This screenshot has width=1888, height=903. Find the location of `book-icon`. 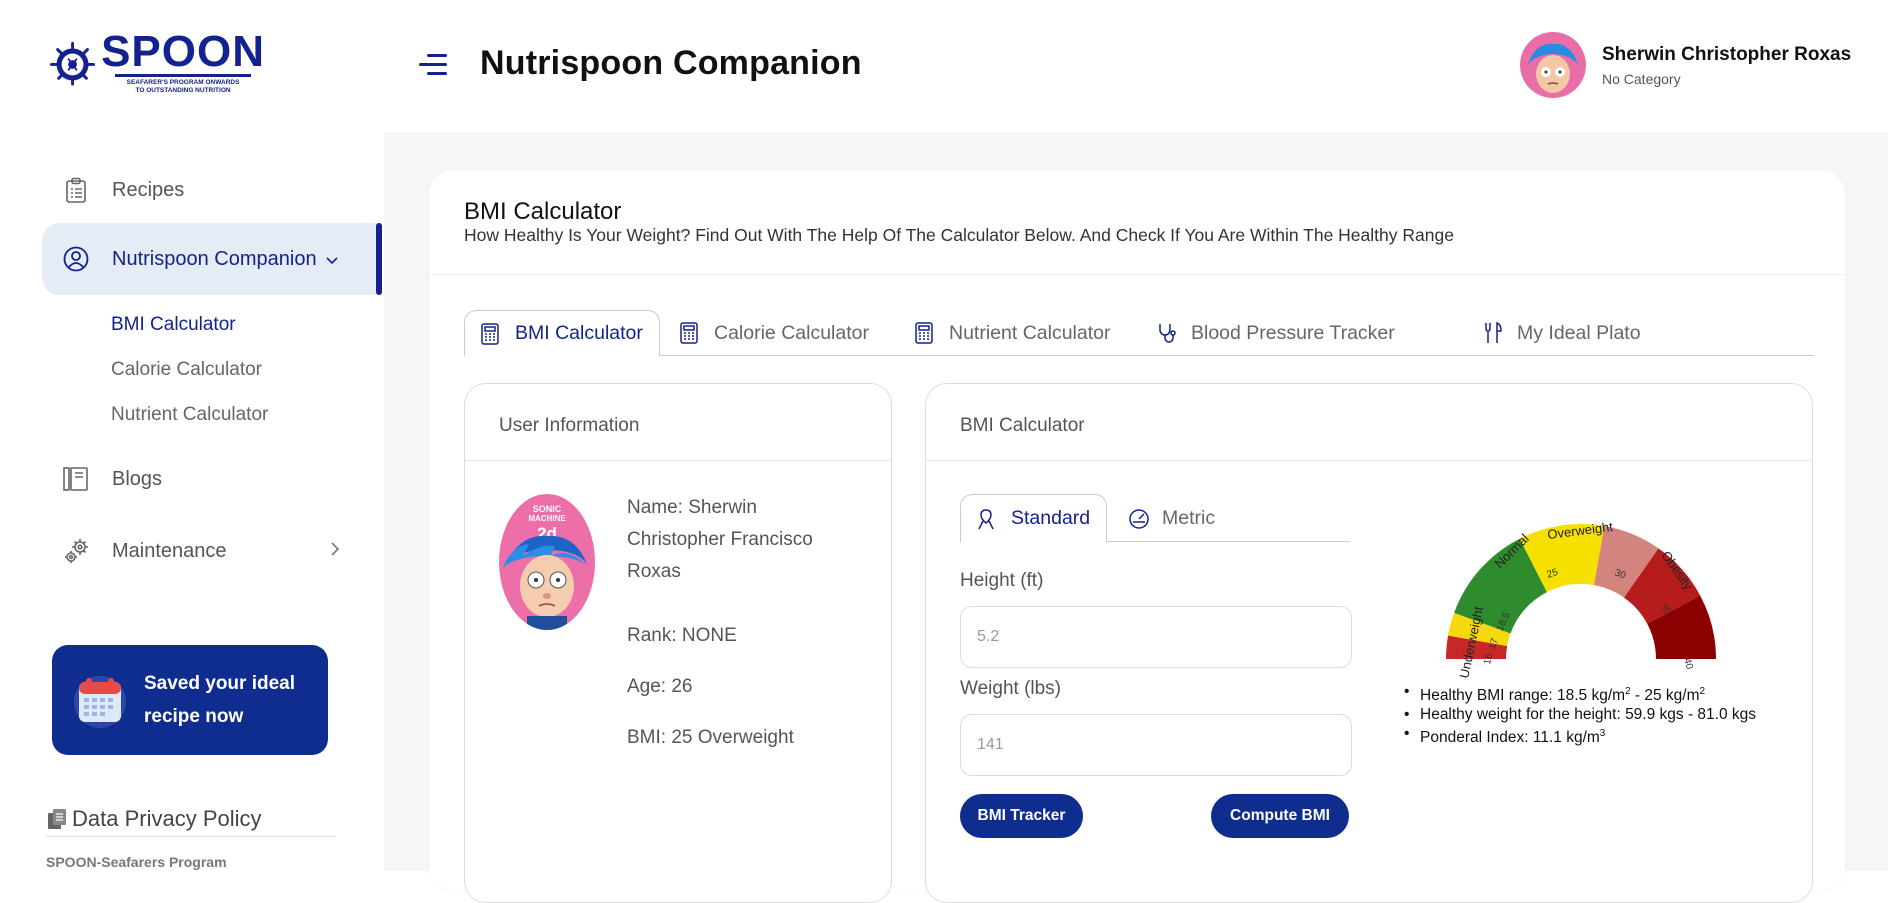

book-icon is located at coordinates (76, 479).